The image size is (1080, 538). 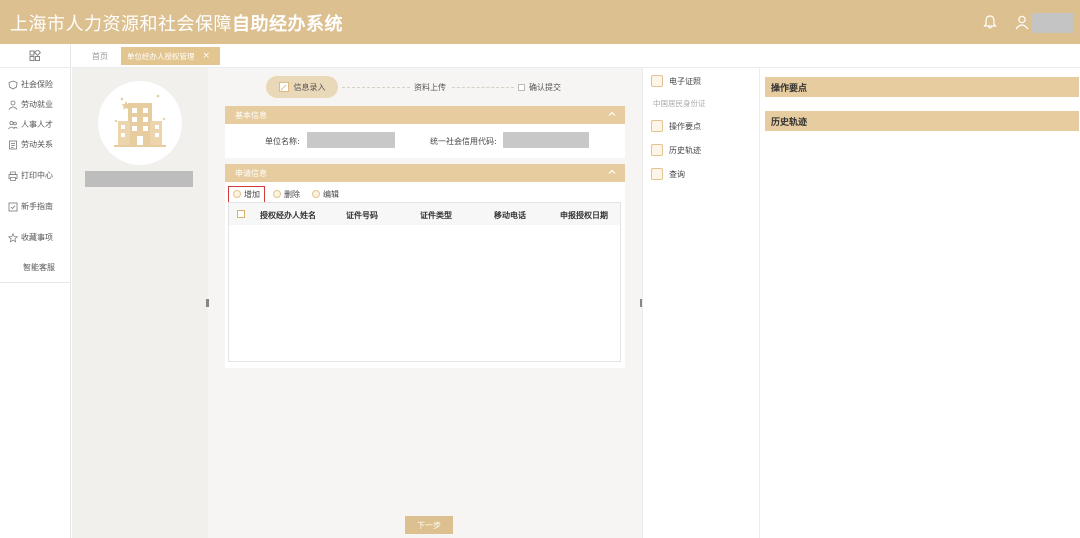 What do you see at coordinates (121, 24) in the screenshot?
I see `app-title-prefix: 上海市人力资源和社会保障` at bounding box center [121, 24].